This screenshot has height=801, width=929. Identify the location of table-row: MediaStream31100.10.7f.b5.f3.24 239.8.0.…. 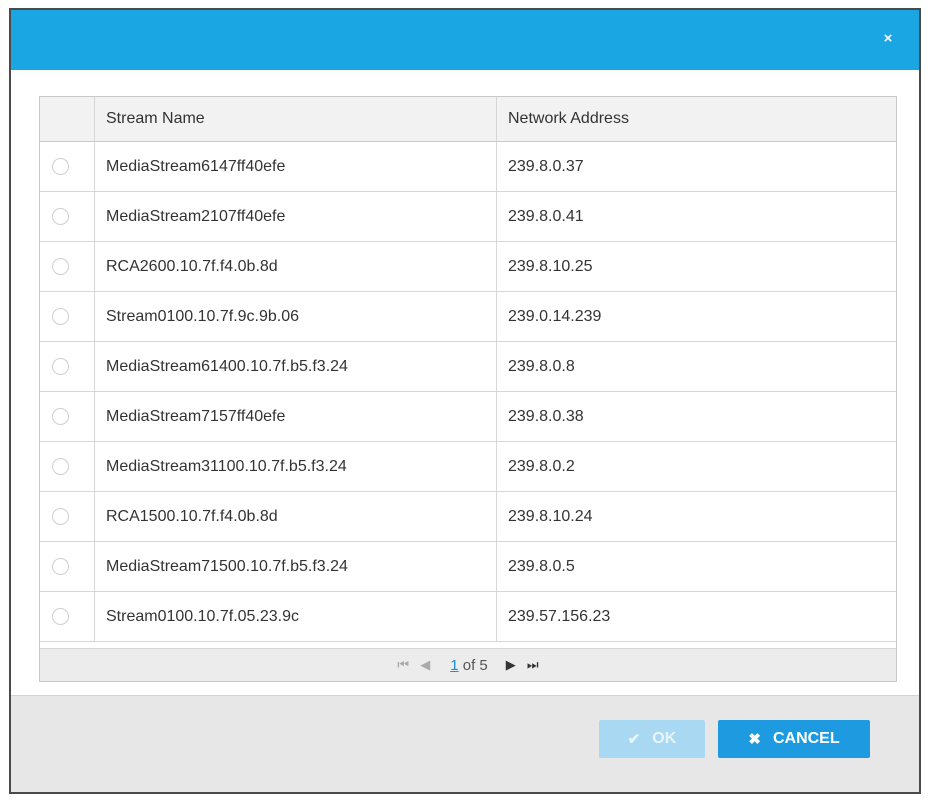
(468, 466).